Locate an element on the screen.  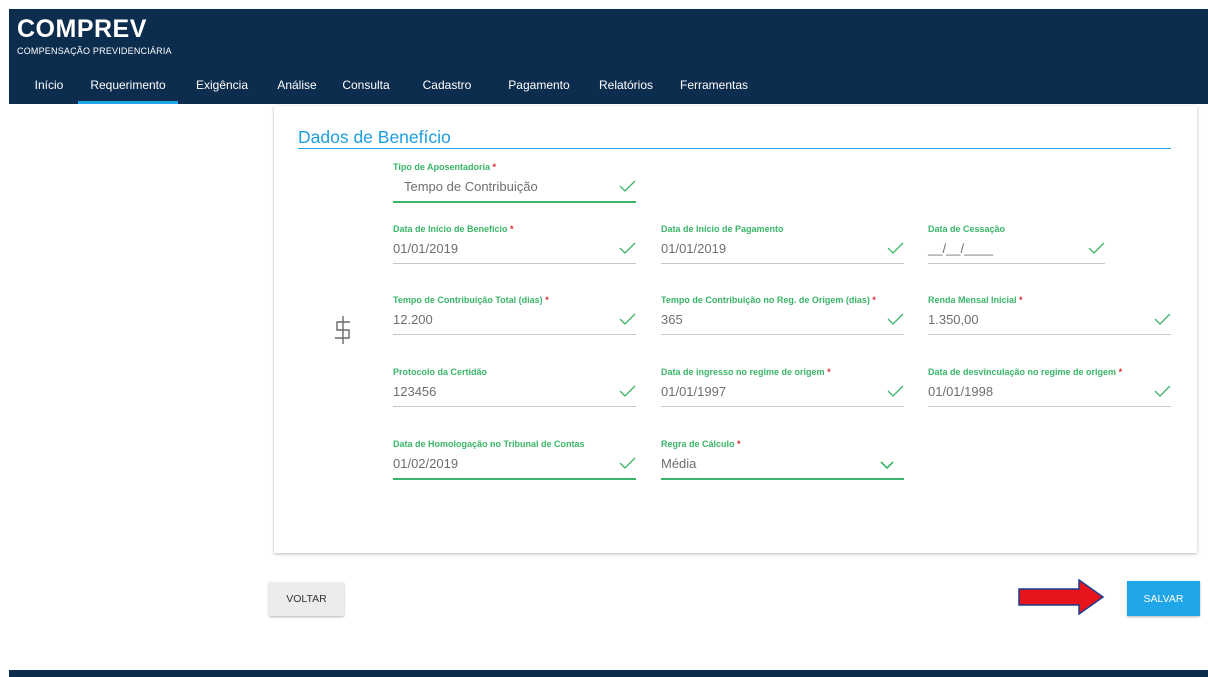
input-value: __/__/____ is located at coordinates (960, 248).